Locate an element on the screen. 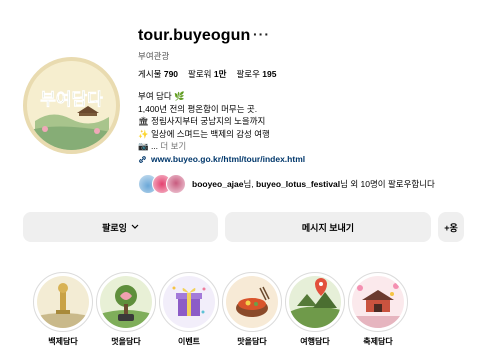 The width and height of the screenshot is (480, 363). highlight-item: 맛을담다 is located at coordinates (252, 309).